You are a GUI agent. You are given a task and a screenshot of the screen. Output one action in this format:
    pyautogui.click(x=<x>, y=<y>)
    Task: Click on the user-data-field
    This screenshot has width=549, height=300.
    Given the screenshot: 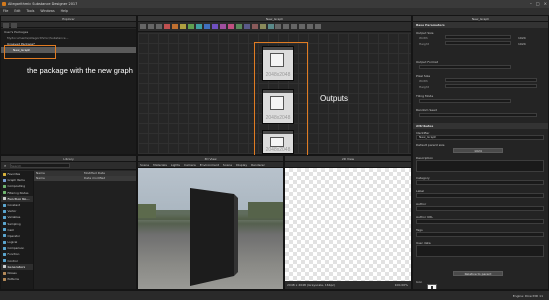 What is the action you would take?
    pyautogui.click(x=480, y=251)
    